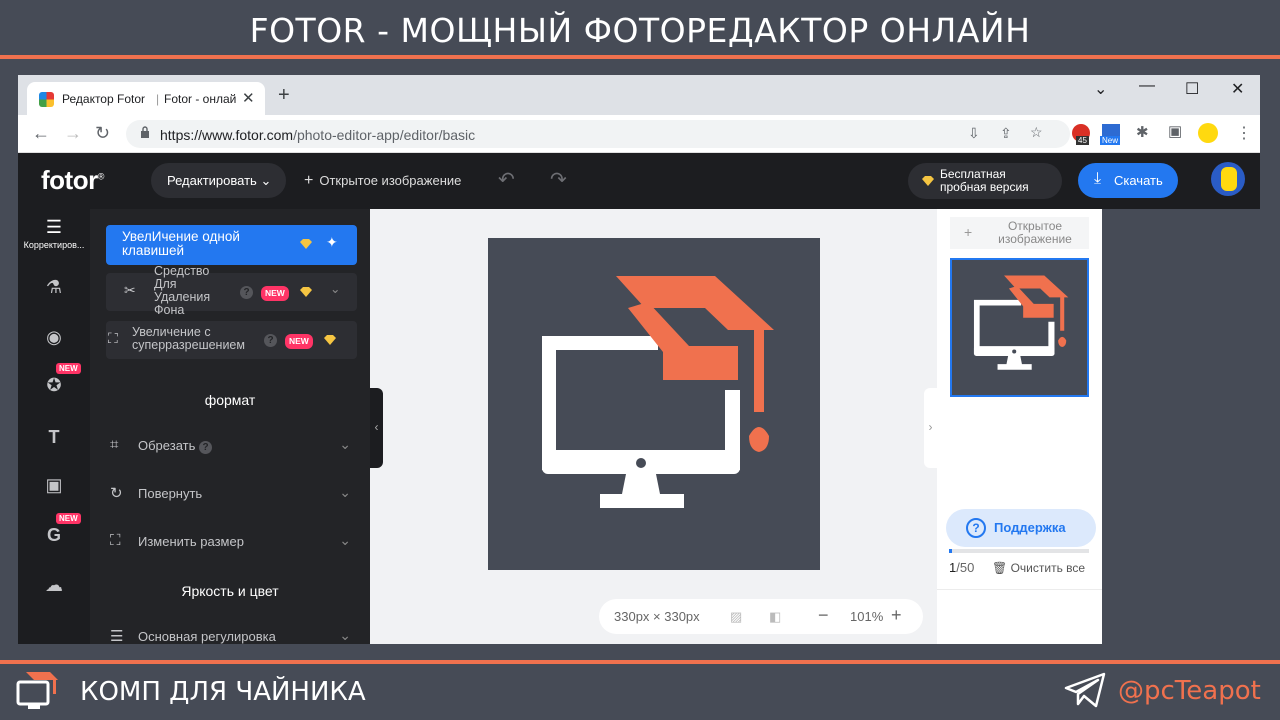 Image resolution: width=1280 pixels, height=720 pixels. What do you see at coordinates (1192, 89) in the screenshot?
I see `maximize-icon: ☐` at bounding box center [1192, 89].